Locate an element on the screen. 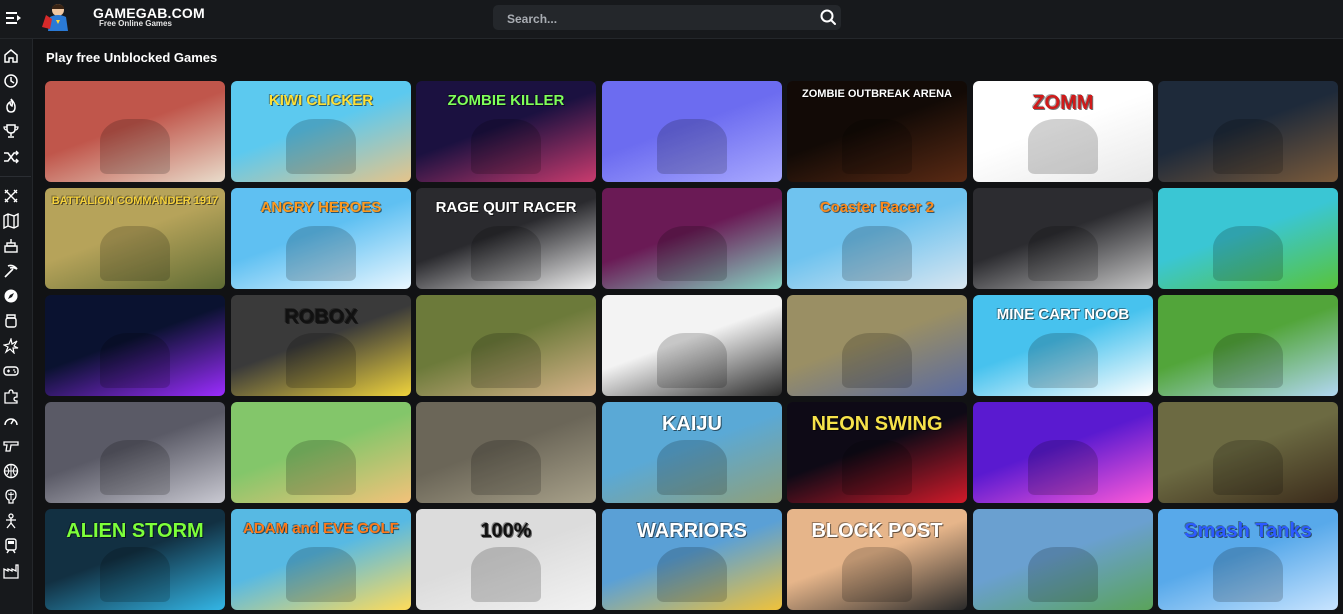 The height and width of the screenshot is (614, 1343). game-tile: ADAM and EVE GOLF is located at coordinates (321, 559).